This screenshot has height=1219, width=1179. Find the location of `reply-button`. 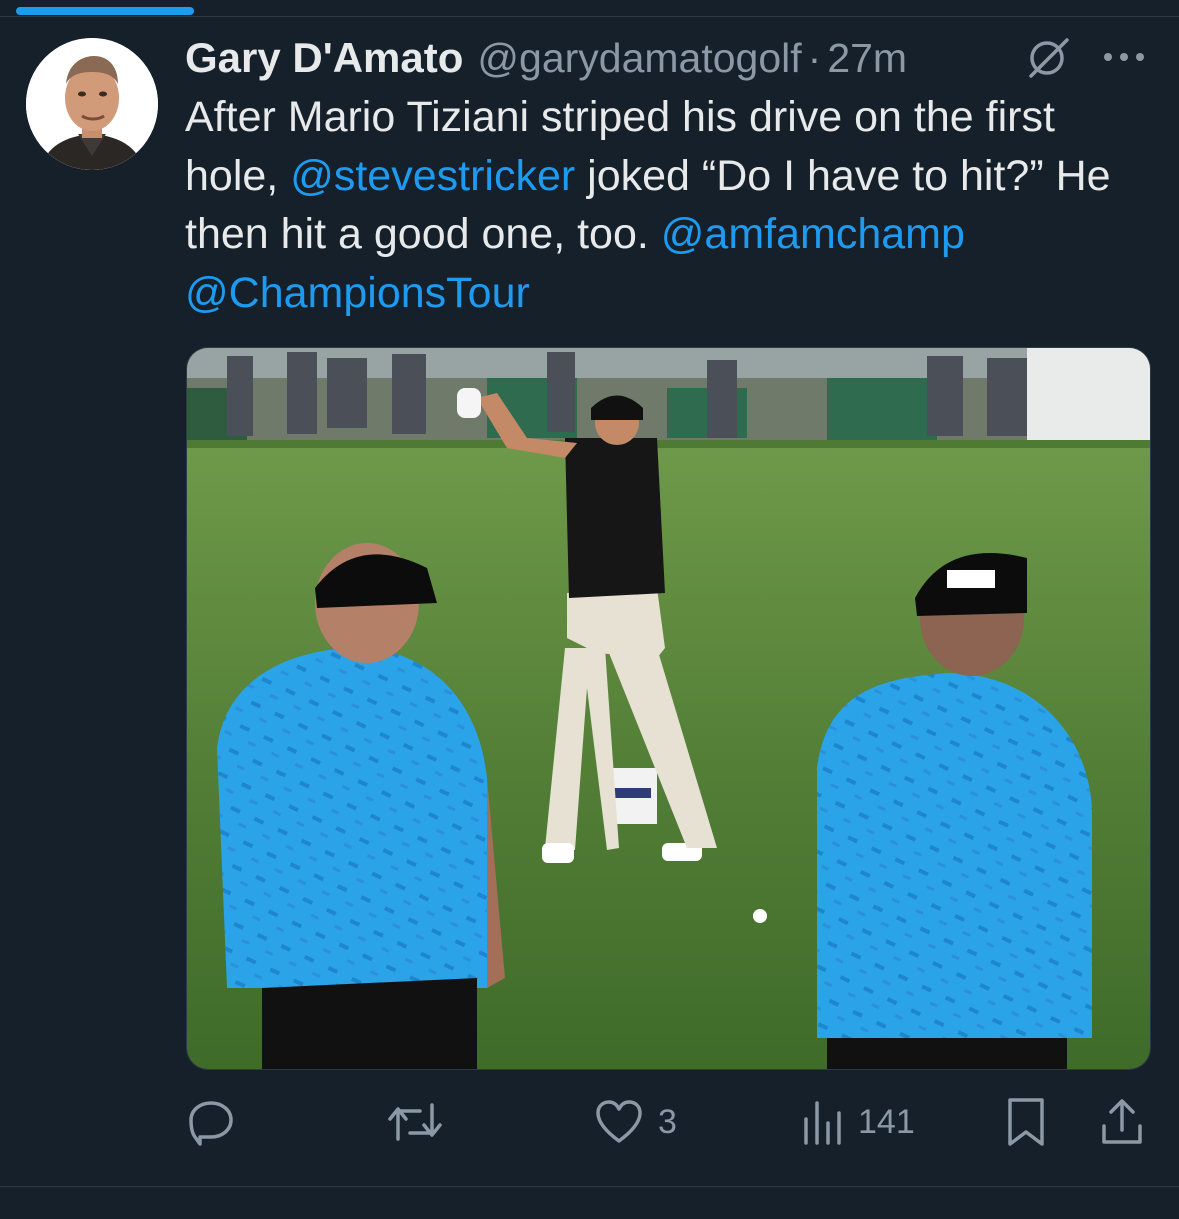

reply-button is located at coordinates (211, 1122).